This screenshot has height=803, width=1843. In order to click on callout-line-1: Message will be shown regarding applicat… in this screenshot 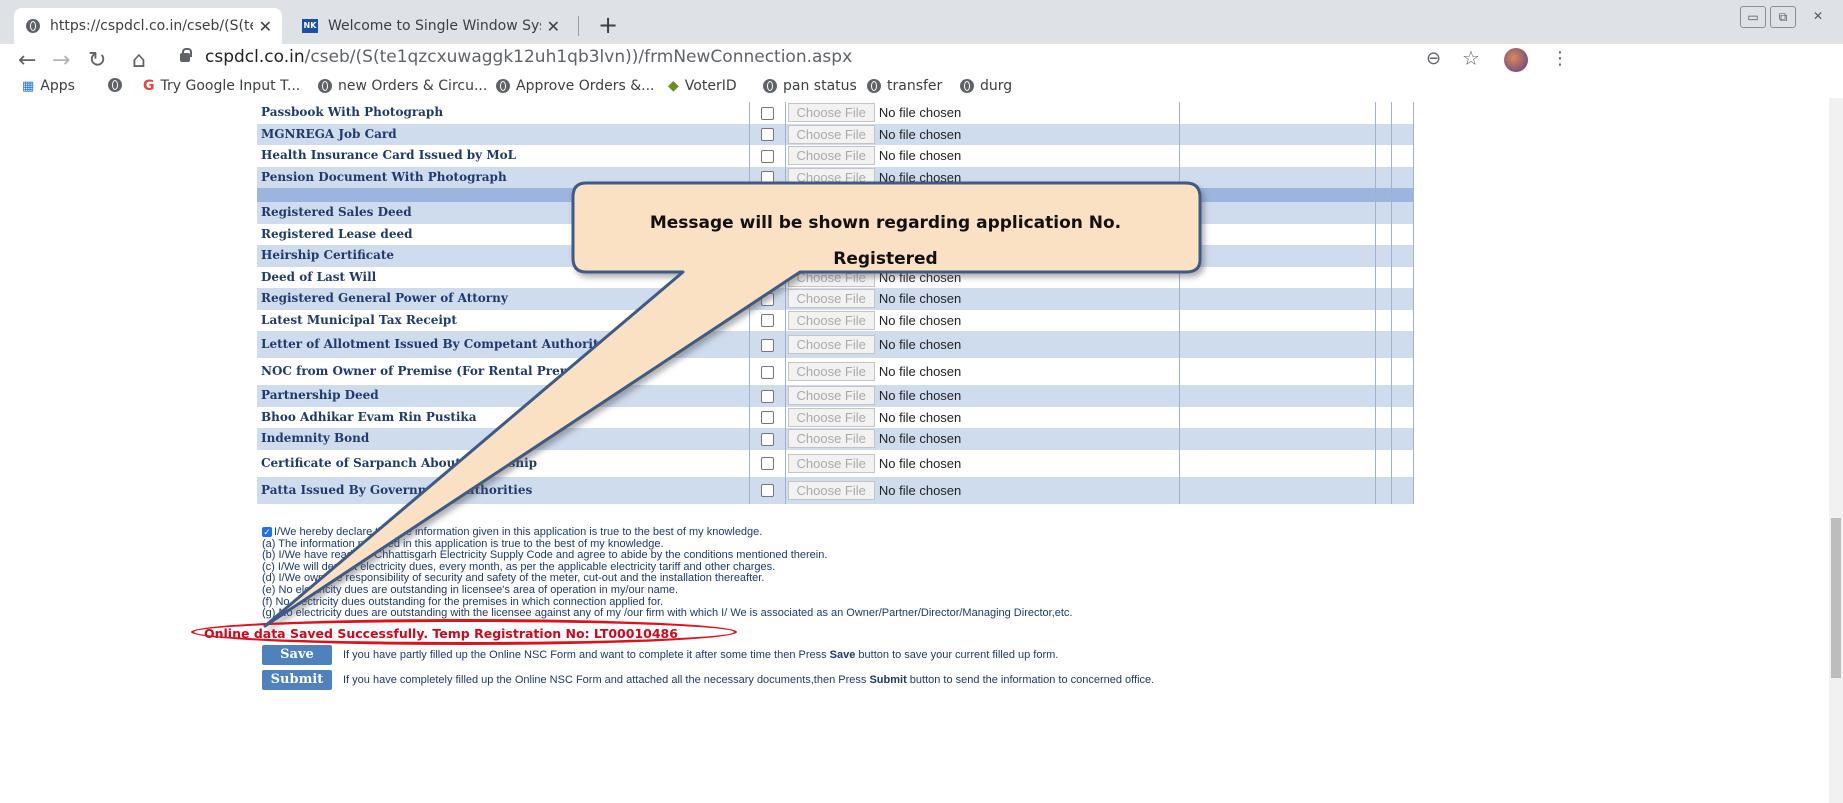, I will do `click(885, 223)`.